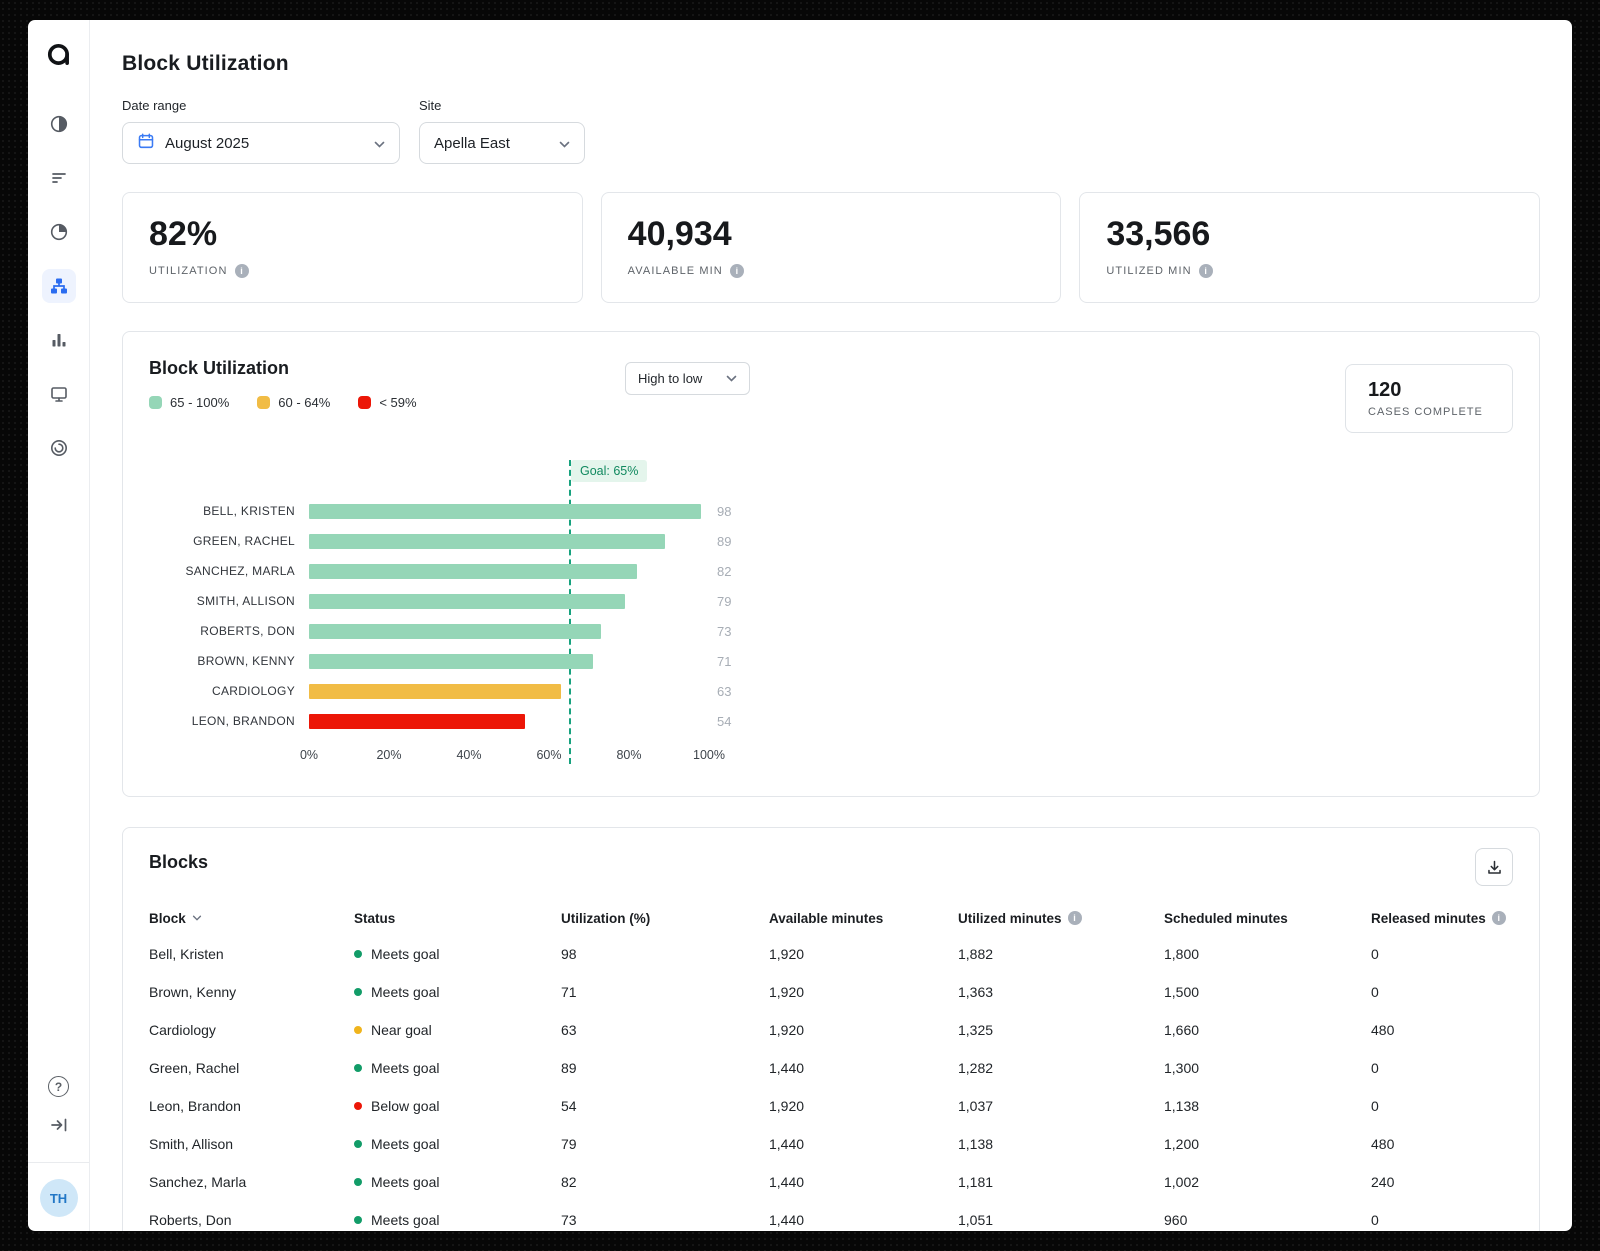  Describe the element at coordinates (401, 1030) in the screenshot. I see `status-label: Near goal` at that location.